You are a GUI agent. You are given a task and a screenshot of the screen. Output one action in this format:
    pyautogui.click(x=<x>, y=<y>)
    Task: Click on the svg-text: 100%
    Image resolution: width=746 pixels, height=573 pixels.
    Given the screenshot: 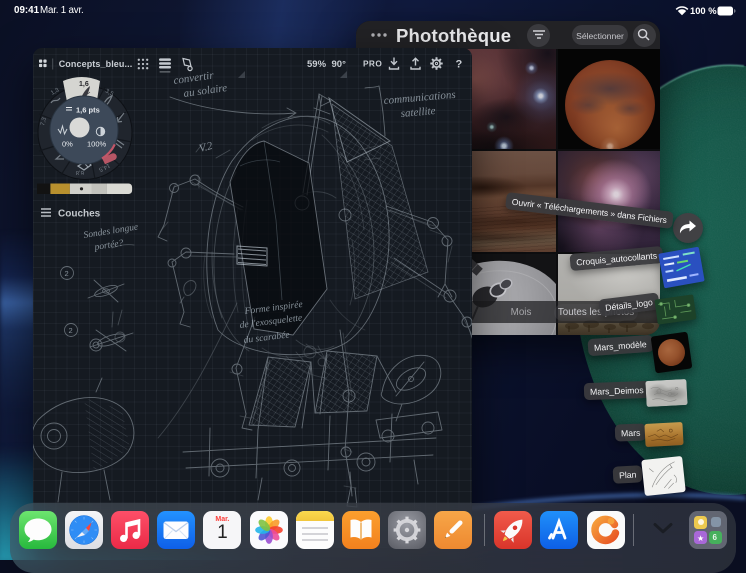 What is the action you would take?
    pyautogui.click(x=97, y=144)
    